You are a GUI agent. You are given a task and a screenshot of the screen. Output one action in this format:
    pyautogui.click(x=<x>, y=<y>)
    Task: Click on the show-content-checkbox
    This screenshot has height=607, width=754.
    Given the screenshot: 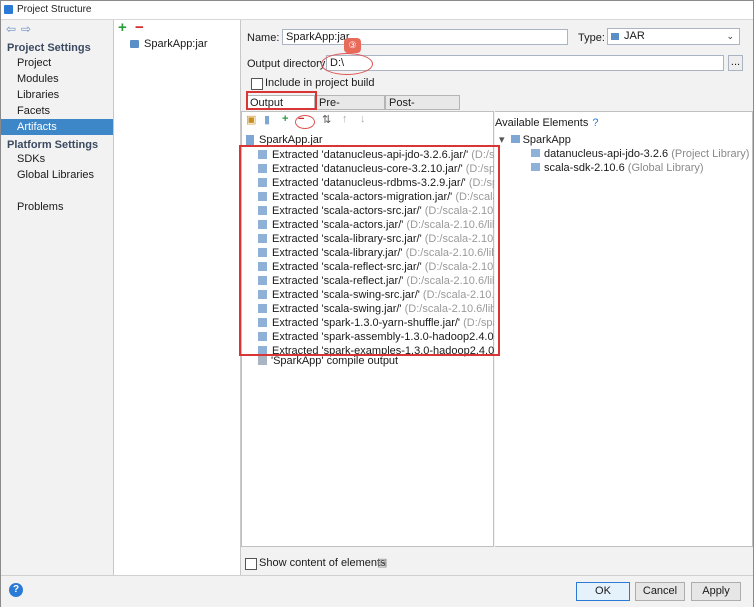 What is the action you would take?
    pyautogui.click(x=251, y=564)
    